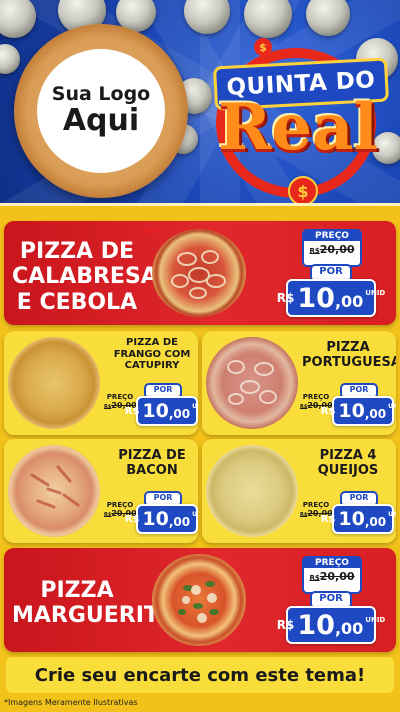  Describe the element at coordinates (85, 277) in the screenshot. I see `product-name: PIZZA DE CALABRESA E CEBOLA` at that location.